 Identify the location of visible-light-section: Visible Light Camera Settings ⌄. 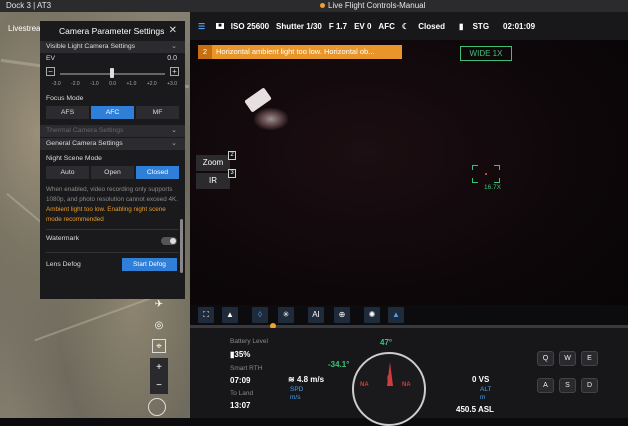
(112, 47).